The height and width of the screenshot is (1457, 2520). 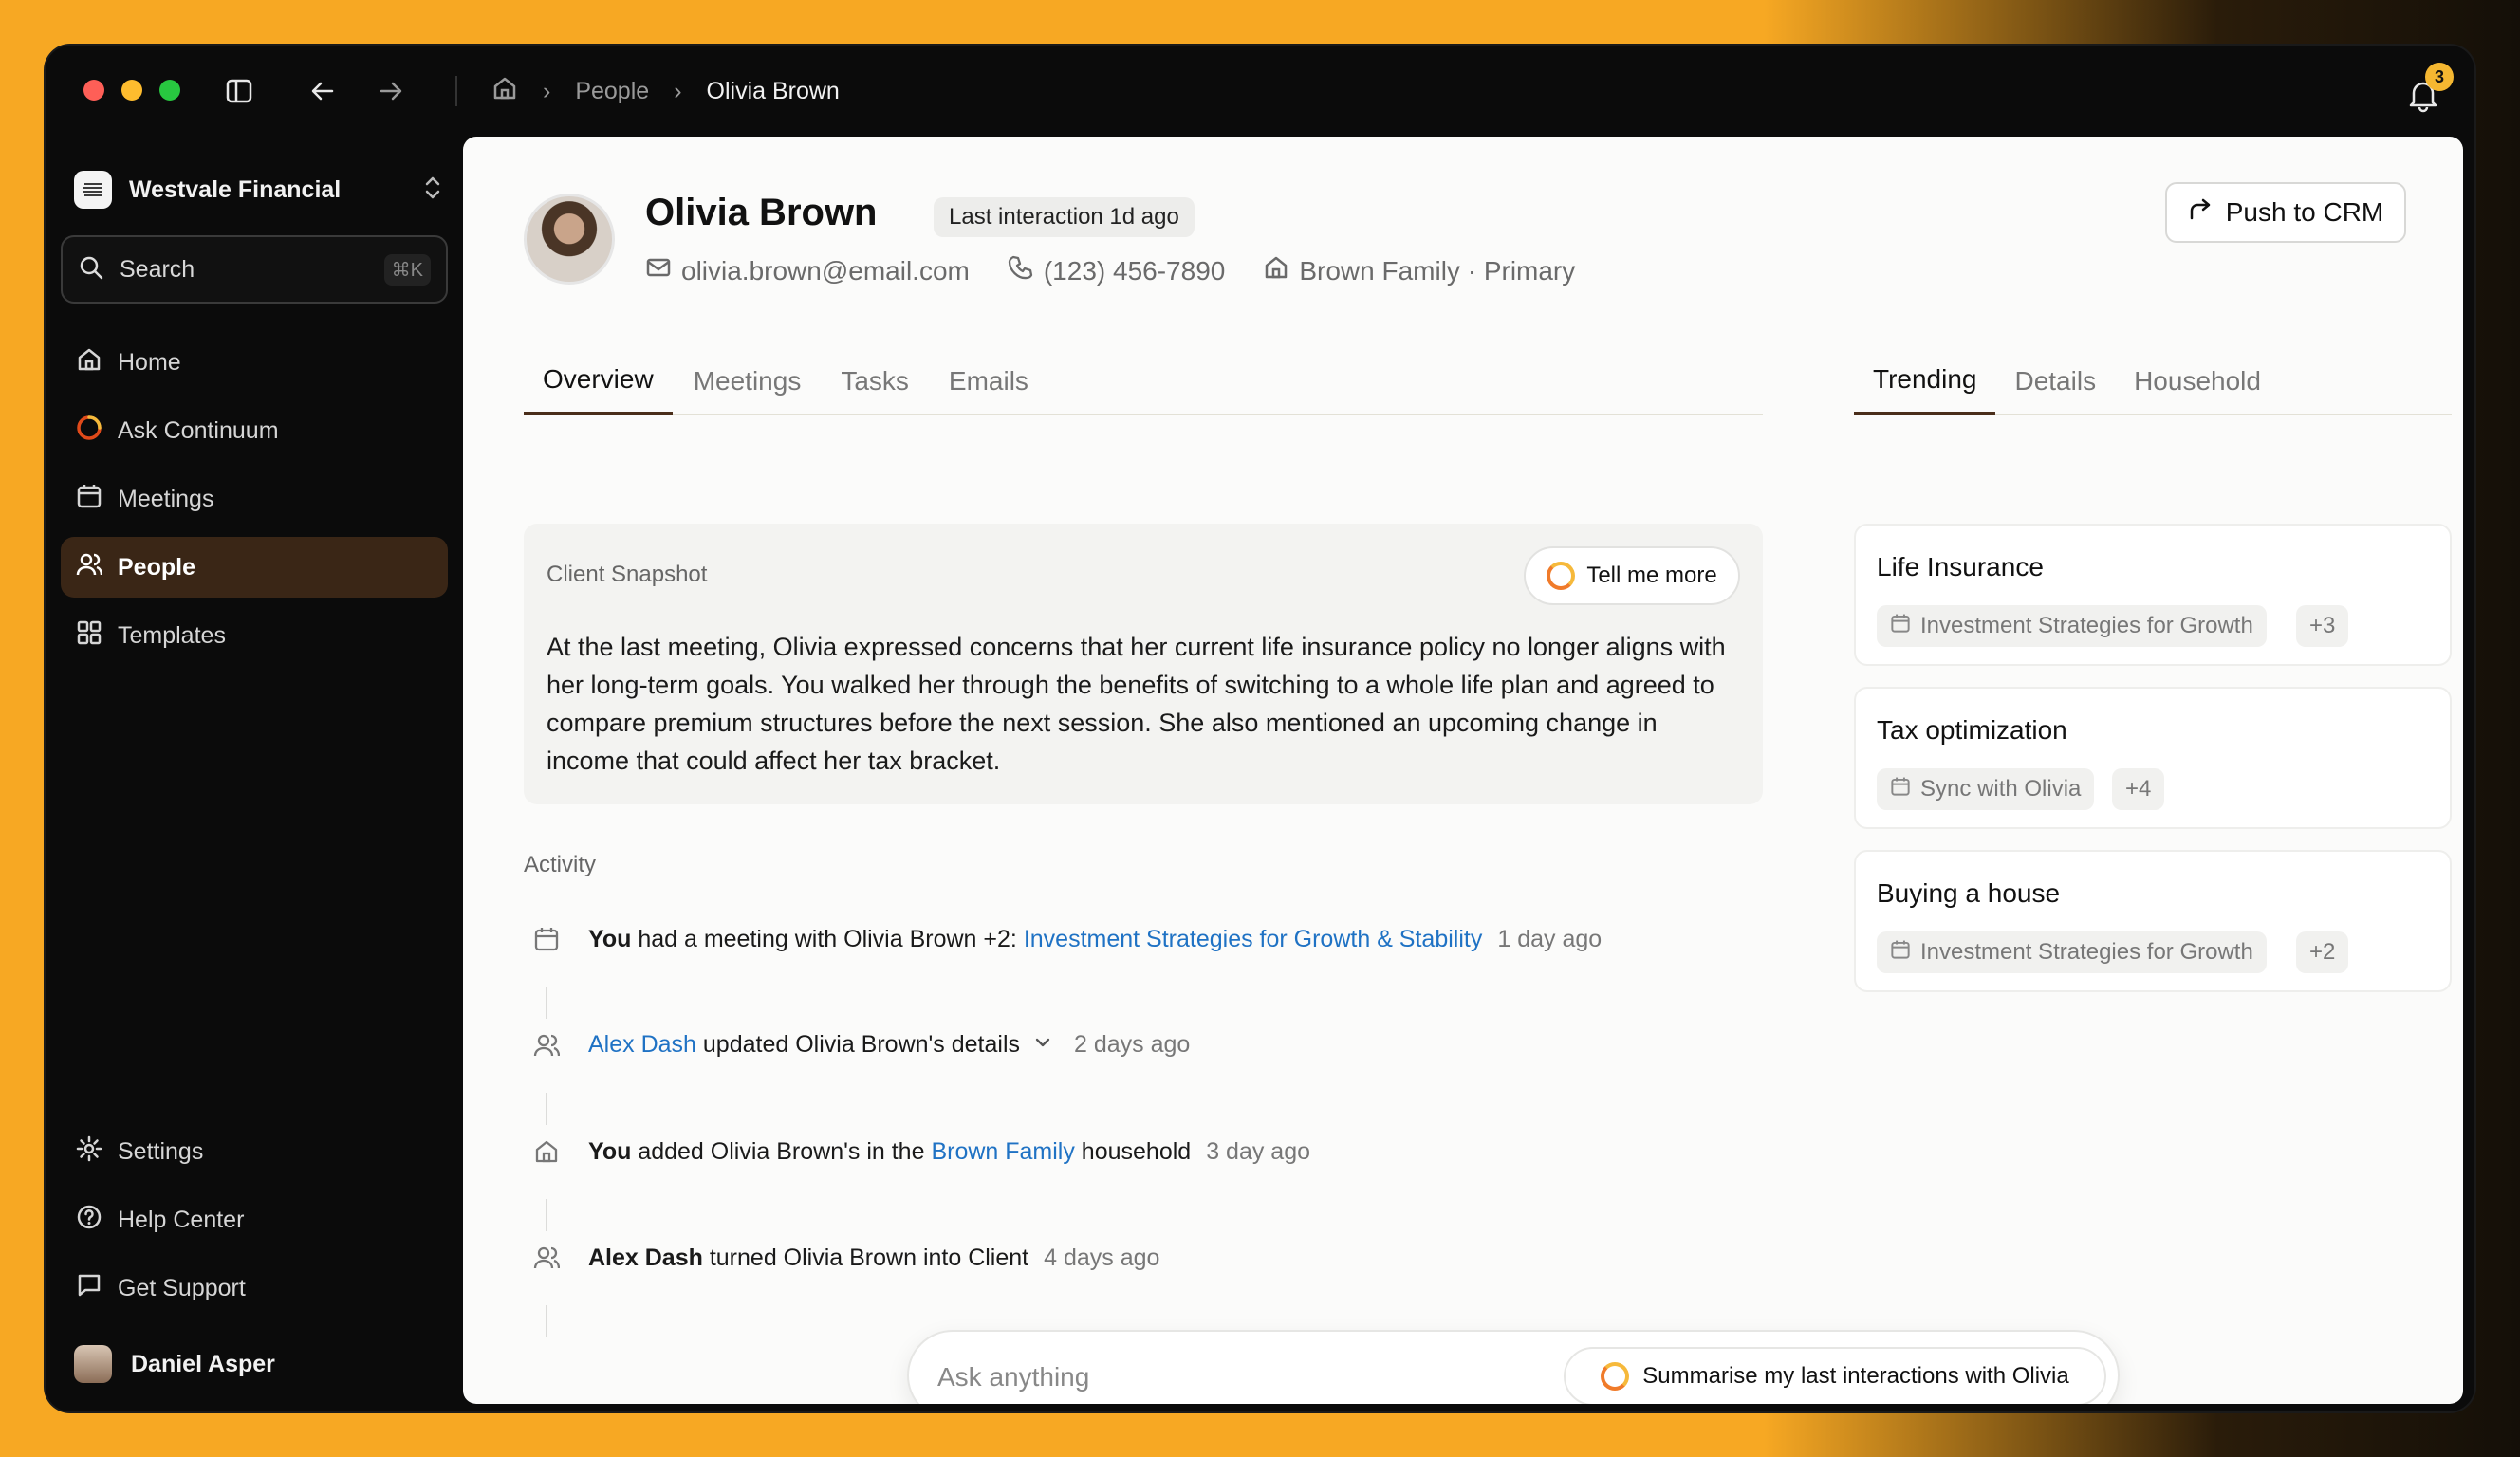 What do you see at coordinates (391, 91) in the screenshot?
I see `forward-arrow-icon` at bounding box center [391, 91].